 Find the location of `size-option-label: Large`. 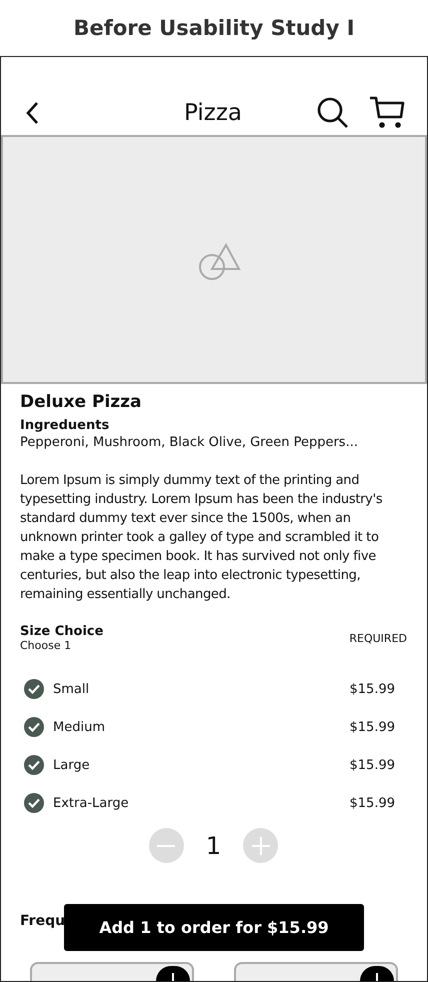

size-option-label: Large is located at coordinates (72, 765).